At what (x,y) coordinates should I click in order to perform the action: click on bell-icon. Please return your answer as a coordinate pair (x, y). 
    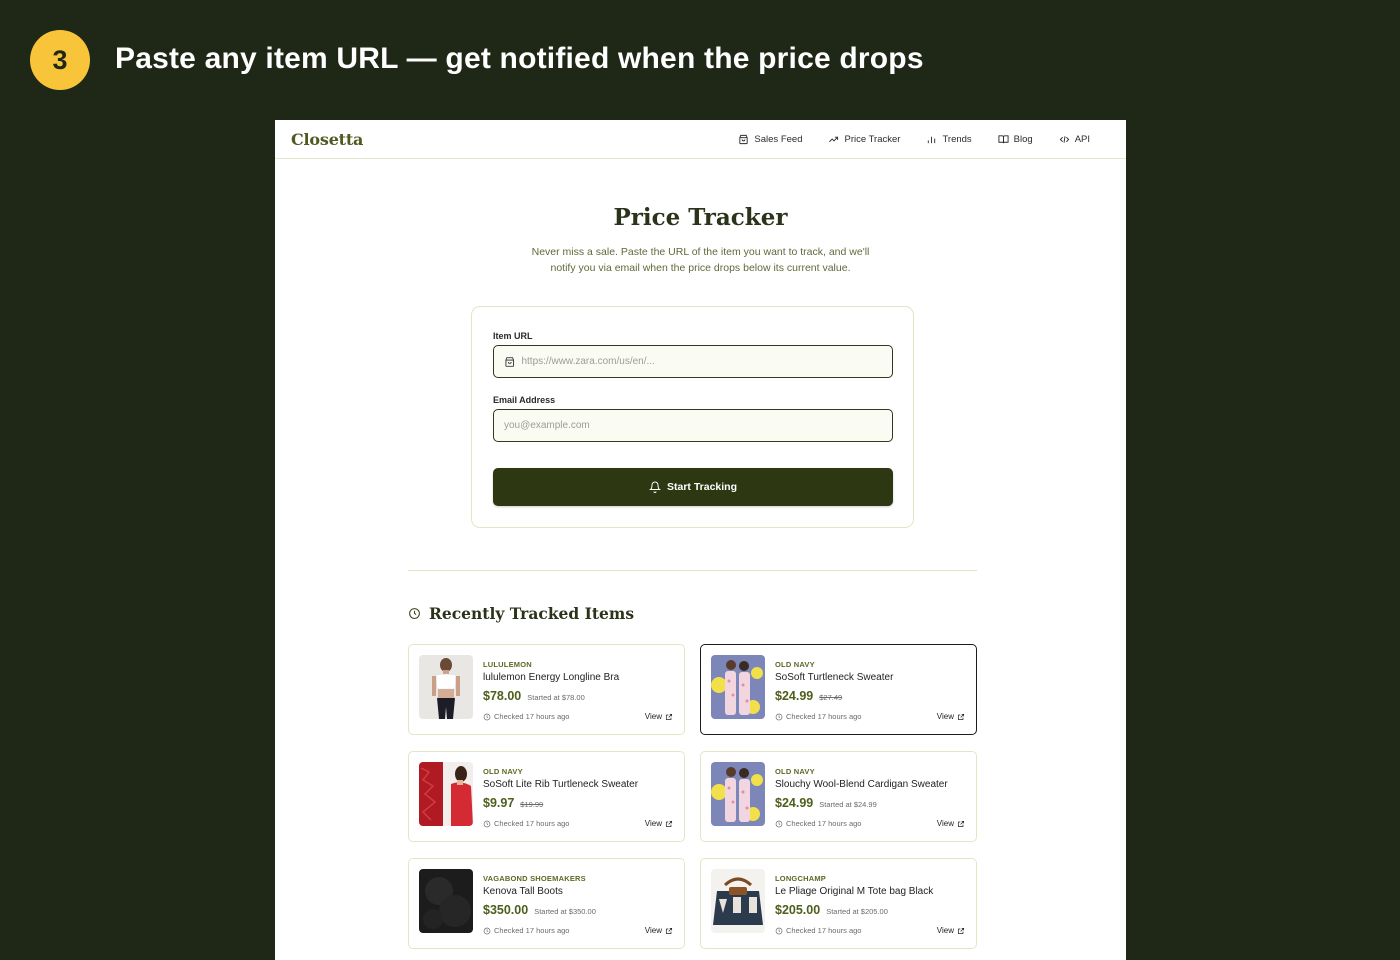
    Looking at the image, I should click on (654, 487).